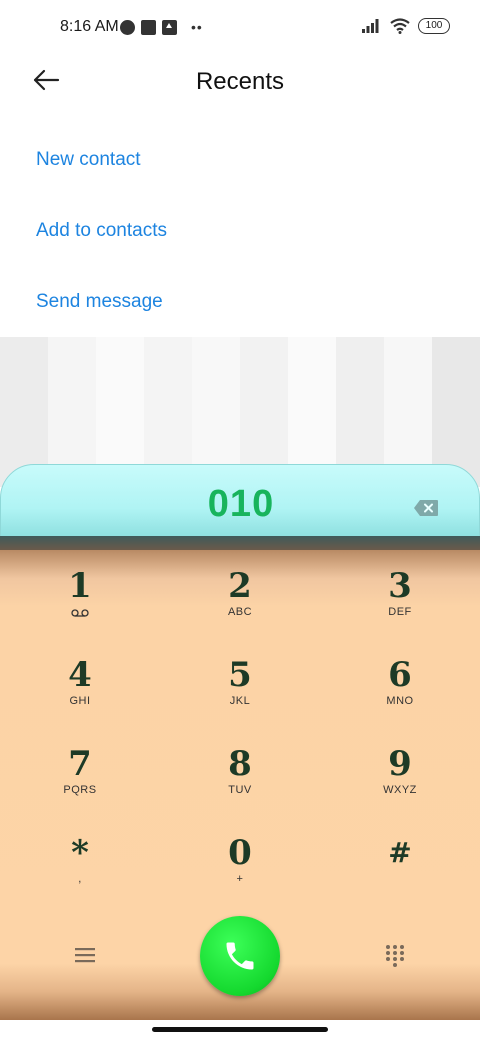  I want to click on more-notifications-icon: ••, so click(197, 27).